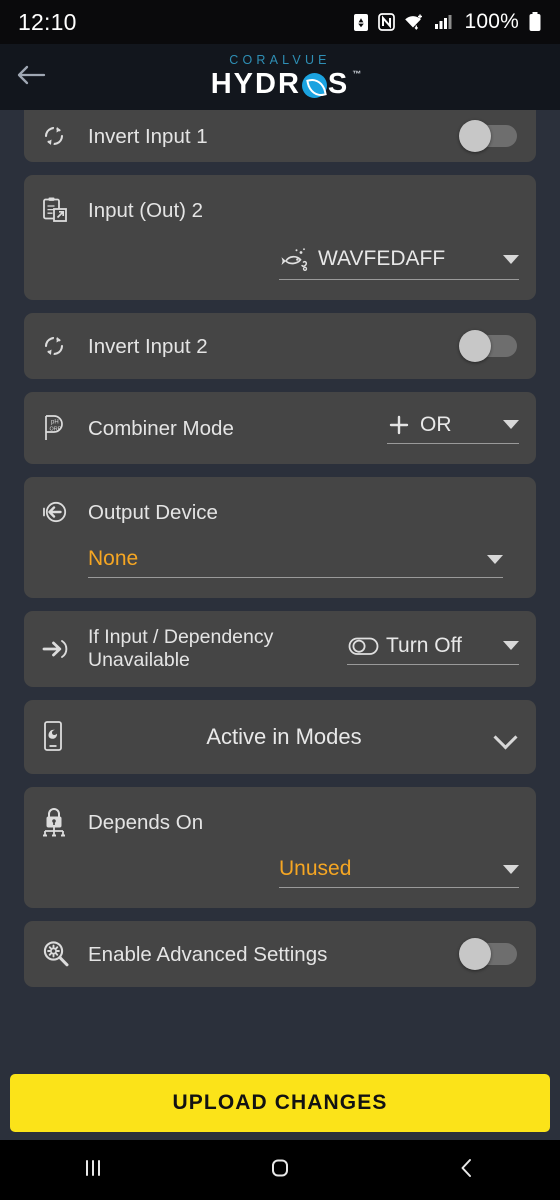 The width and height of the screenshot is (560, 1200). What do you see at coordinates (399, 425) in the screenshot?
I see `plus-icon` at bounding box center [399, 425].